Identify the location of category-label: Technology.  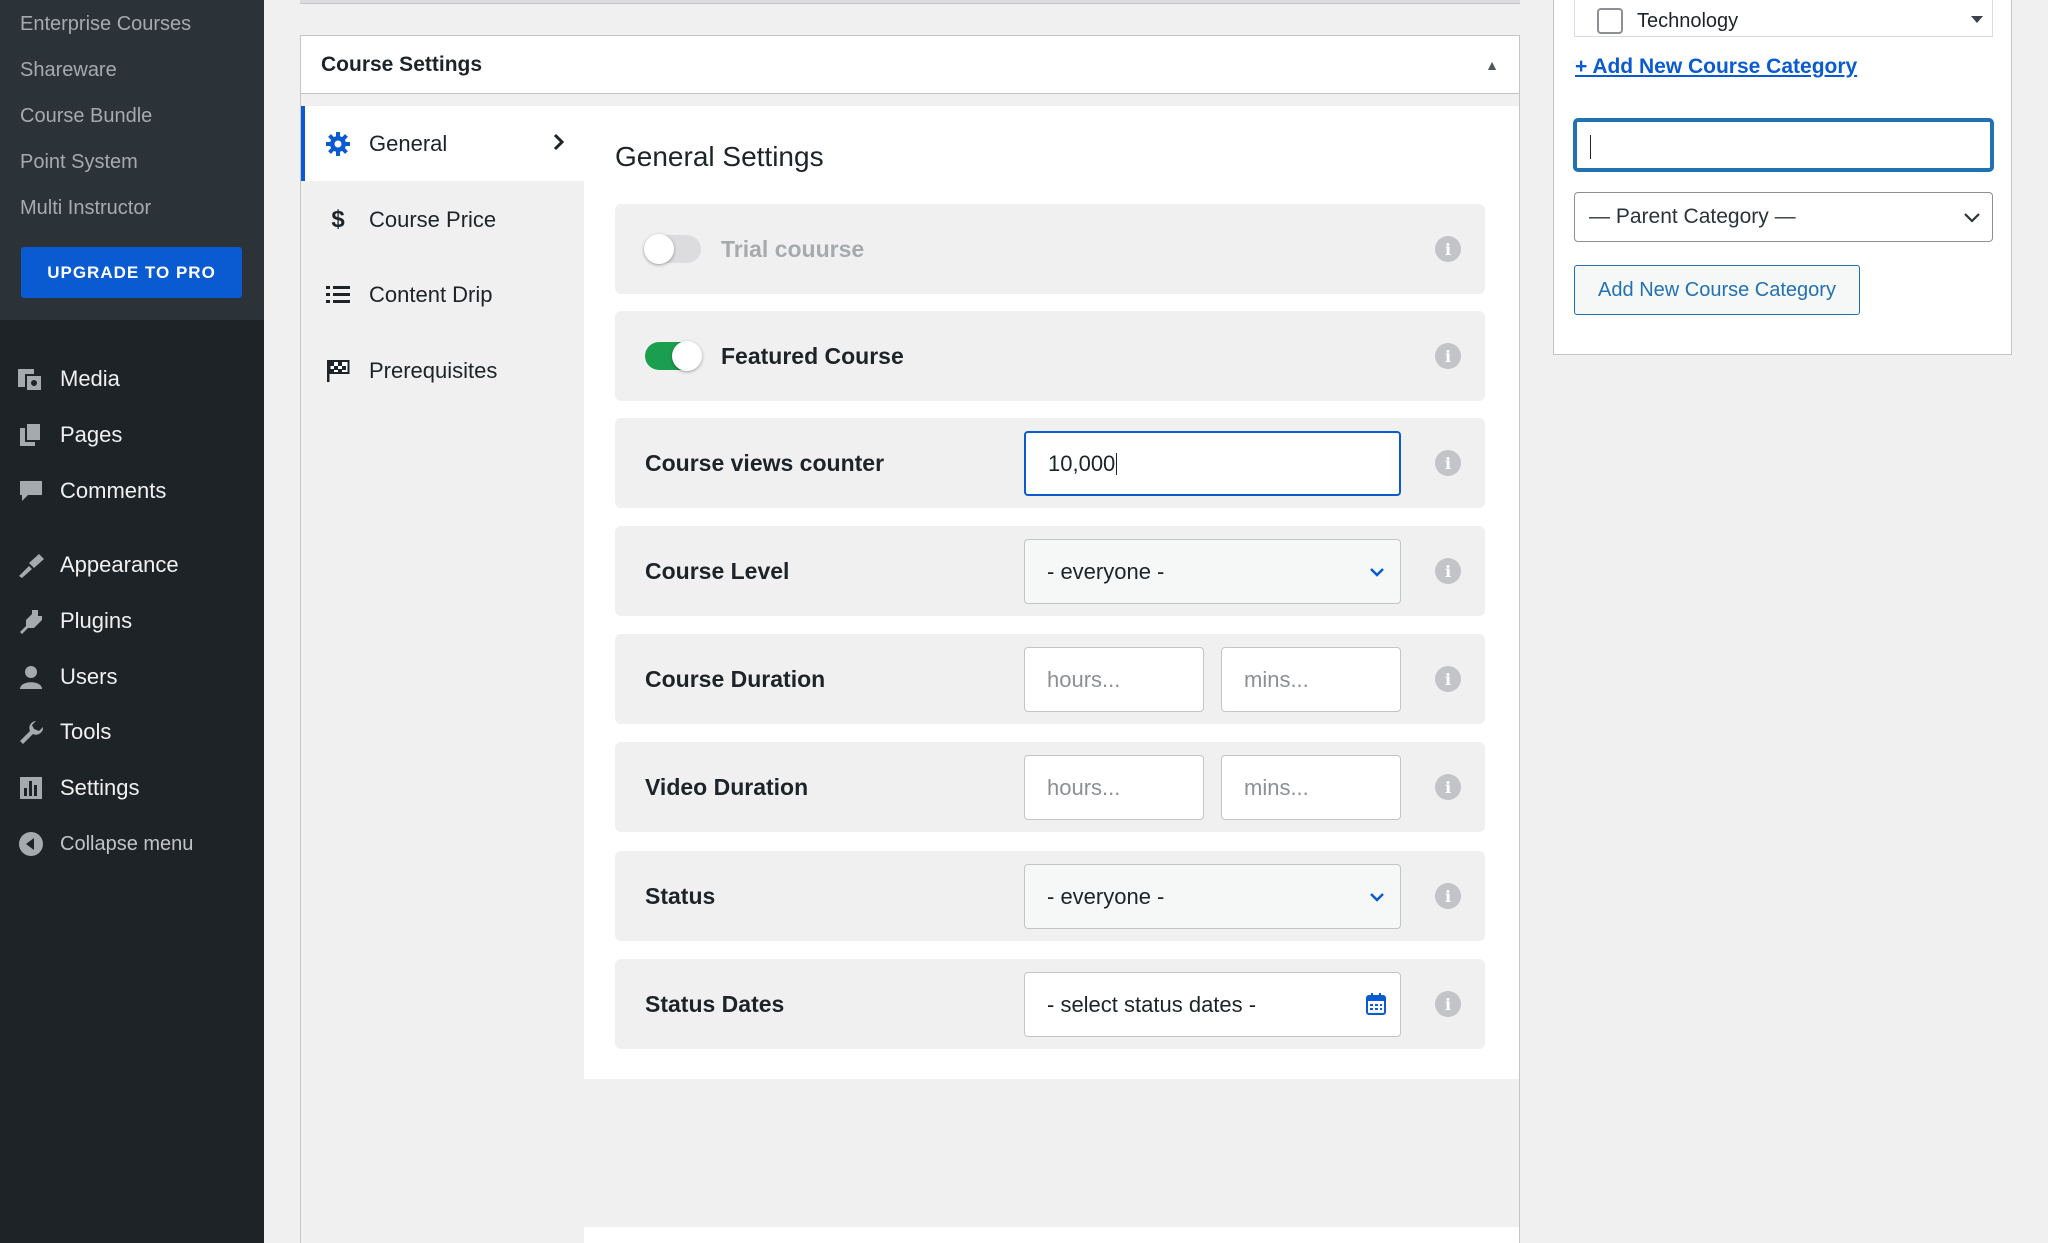
(1688, 21).